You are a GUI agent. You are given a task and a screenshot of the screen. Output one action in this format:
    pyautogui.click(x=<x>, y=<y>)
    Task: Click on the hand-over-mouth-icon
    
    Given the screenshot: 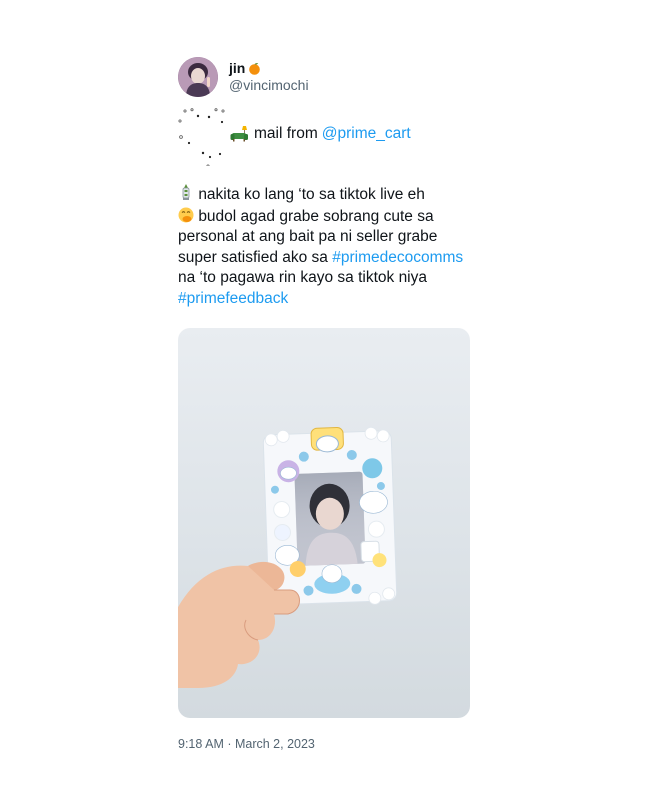 What is the action you would take?
    pyautogui.click(x=186, y=214)
    